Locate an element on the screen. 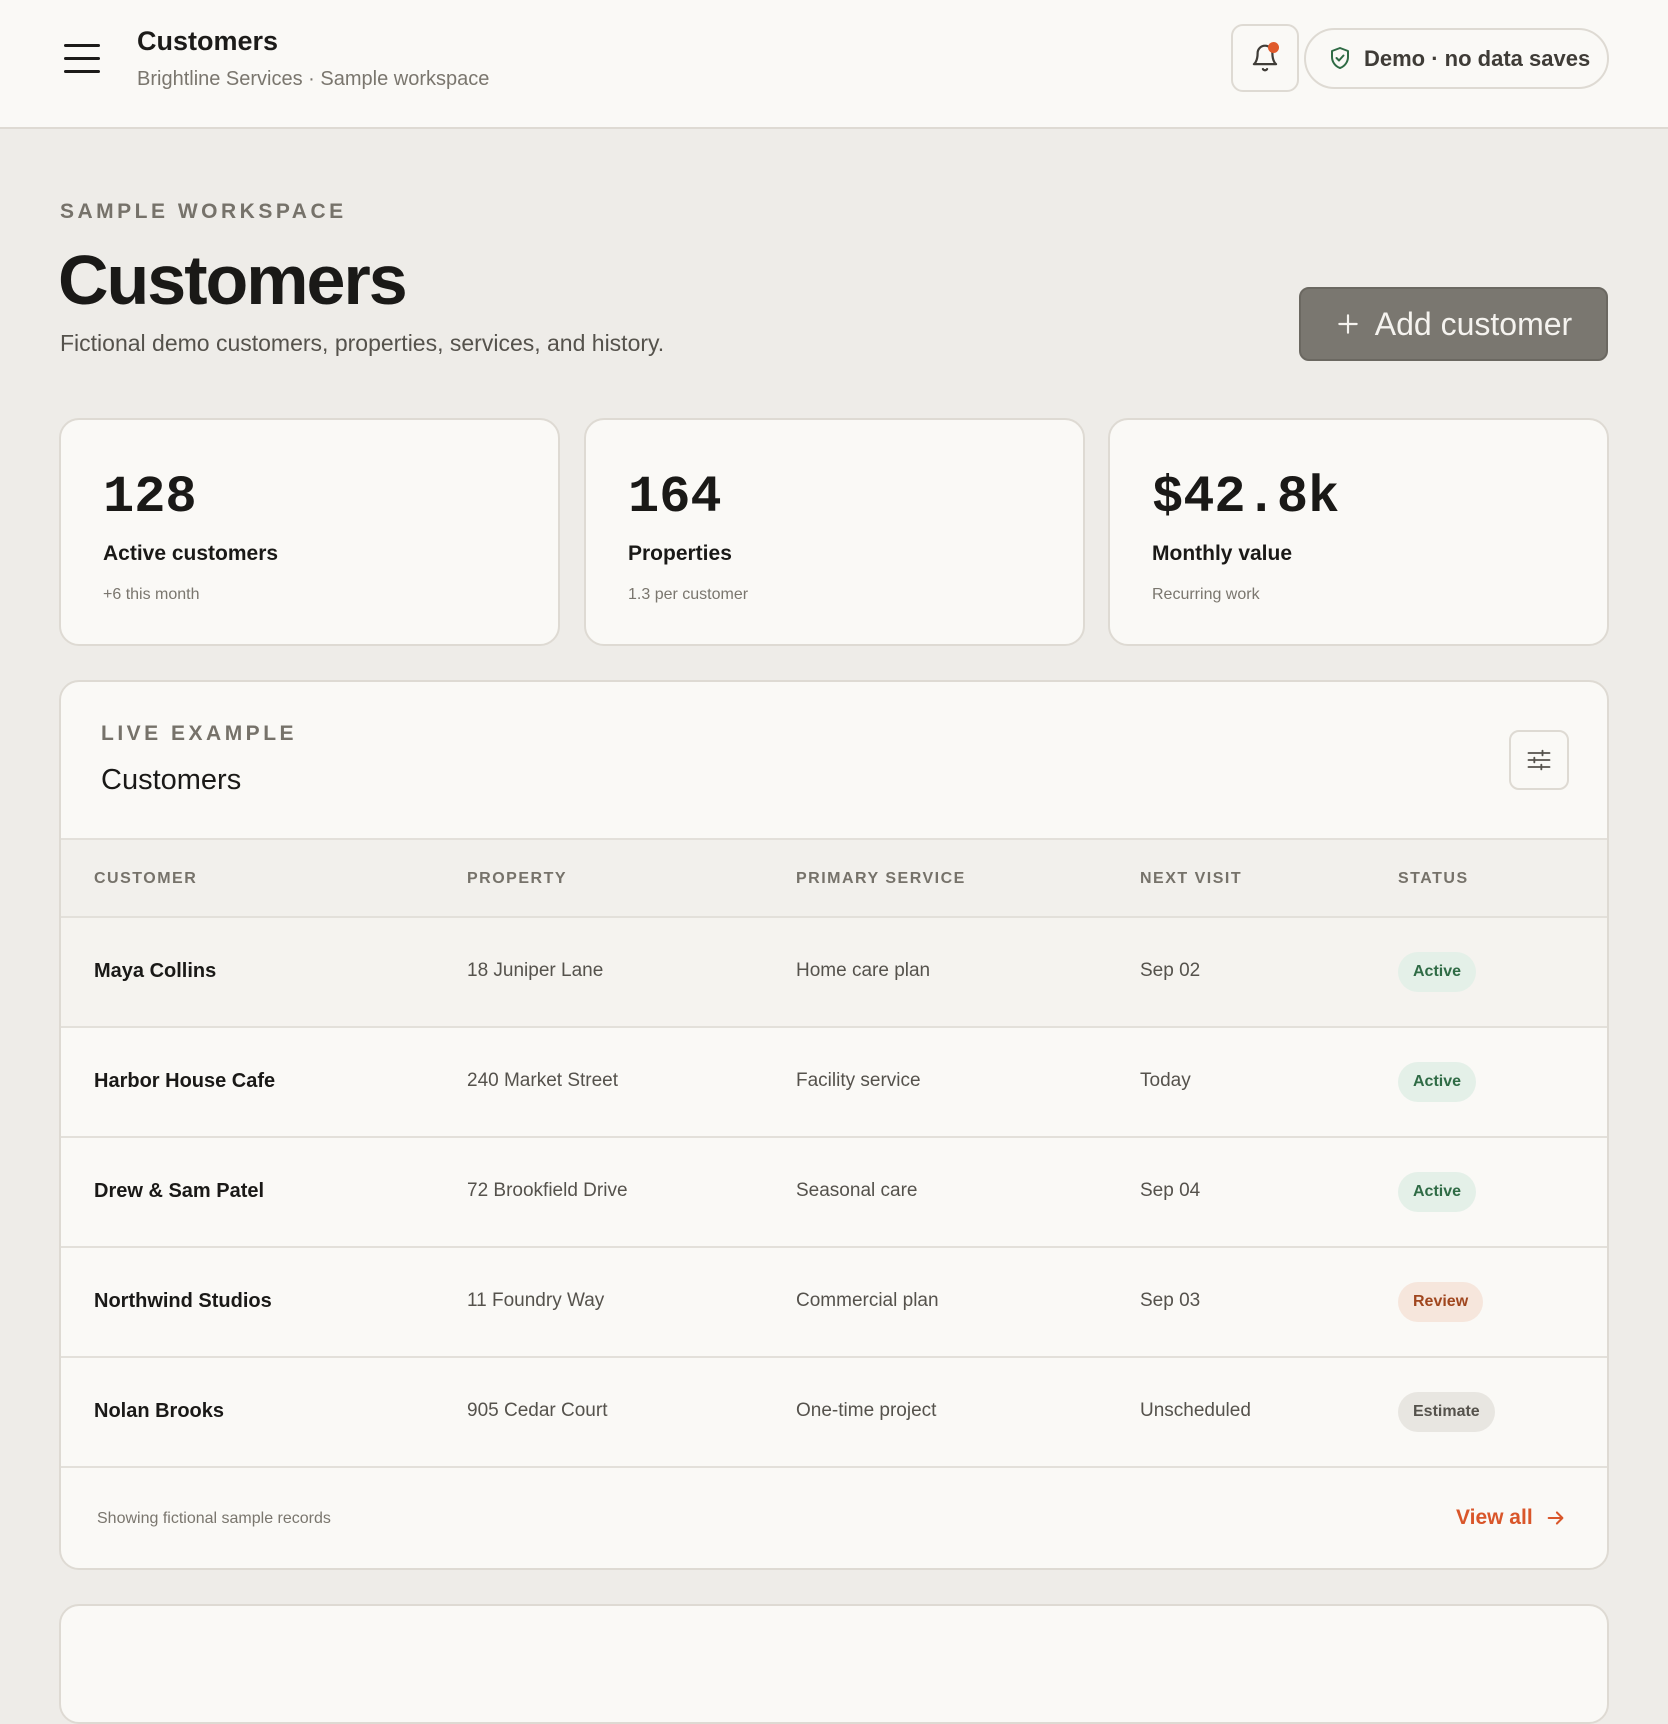  stat-value: $42.8k is located at coordinates (1246, 497).